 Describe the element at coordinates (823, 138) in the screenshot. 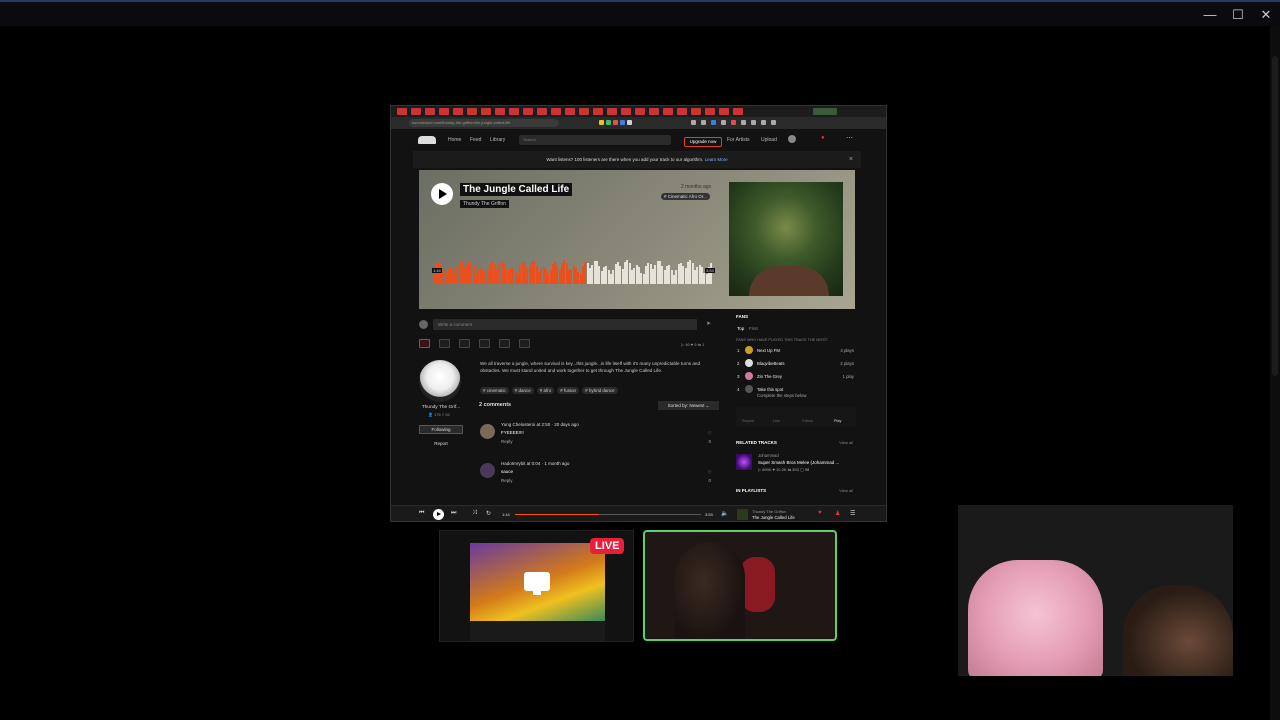

I see `notifications-icon: ●` at that location.